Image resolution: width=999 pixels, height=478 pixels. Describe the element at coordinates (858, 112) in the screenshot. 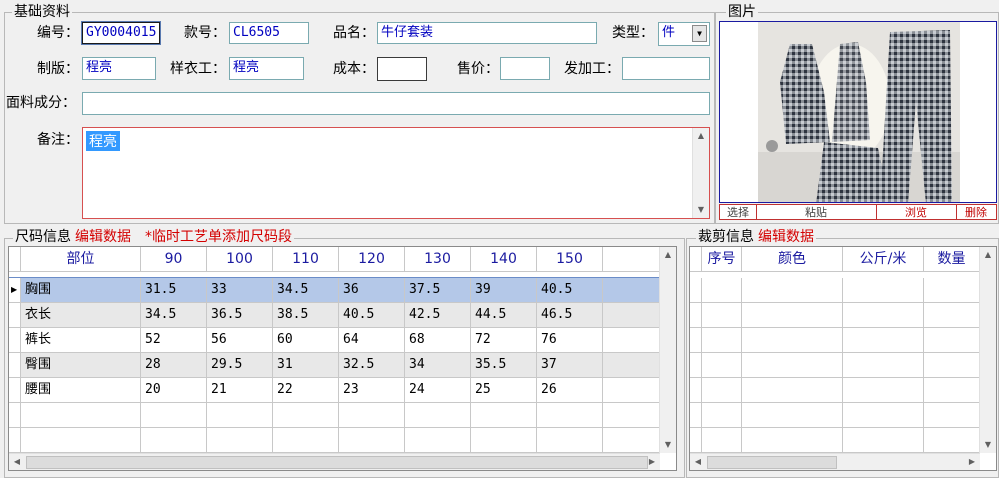

I see `product-photo` at that location.